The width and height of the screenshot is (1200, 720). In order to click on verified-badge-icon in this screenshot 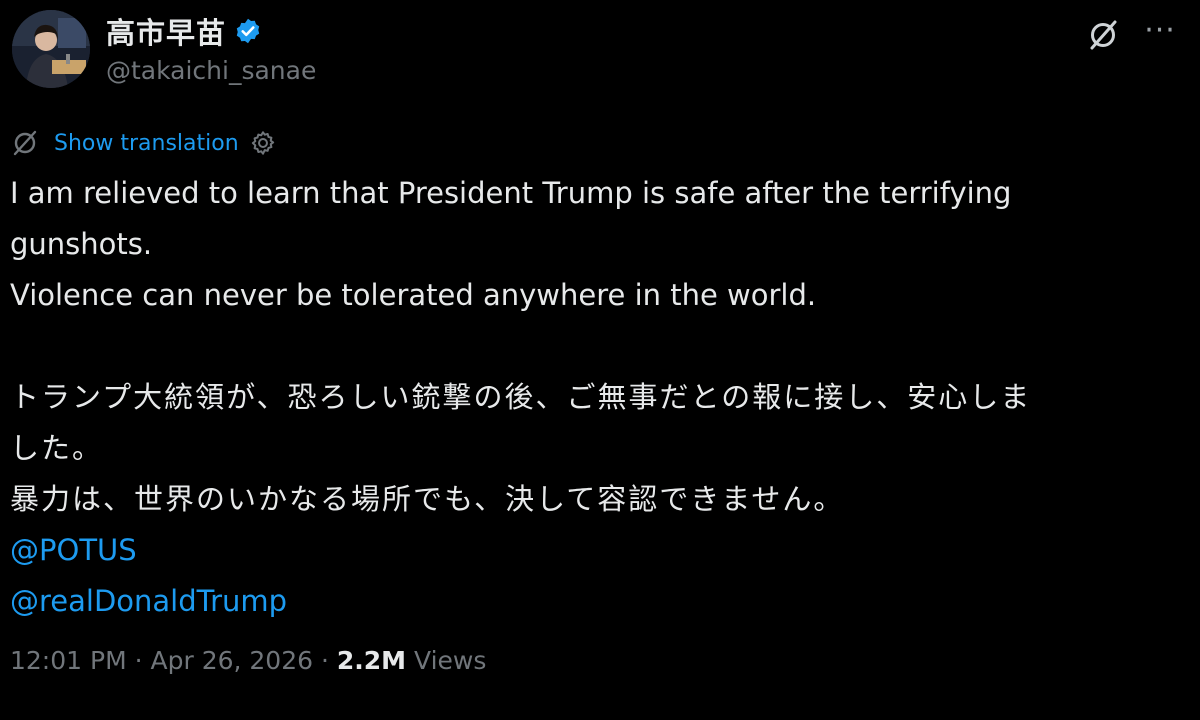, I will do `click(248, 31)`.